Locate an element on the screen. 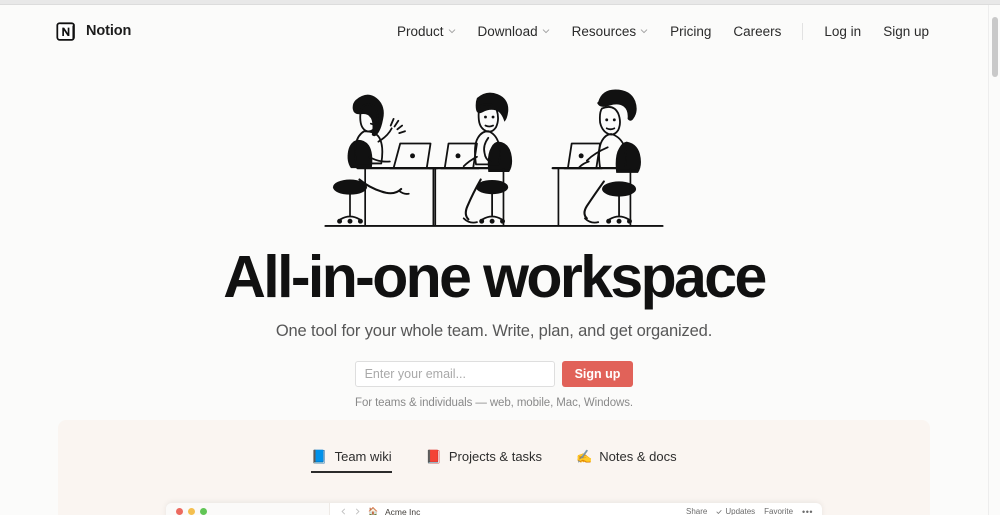 The image size is (1000, 515). nav-label: Product is located at coordinates (420, 31).